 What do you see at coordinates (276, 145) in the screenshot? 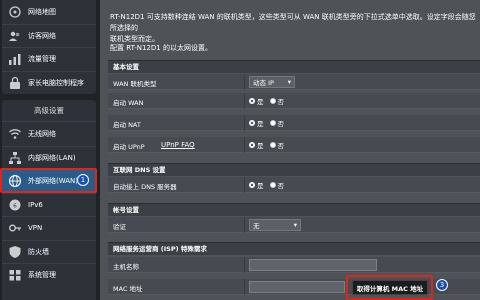
I see `enable-upnp-no-radio: 否` at bounding box center [276, 145].